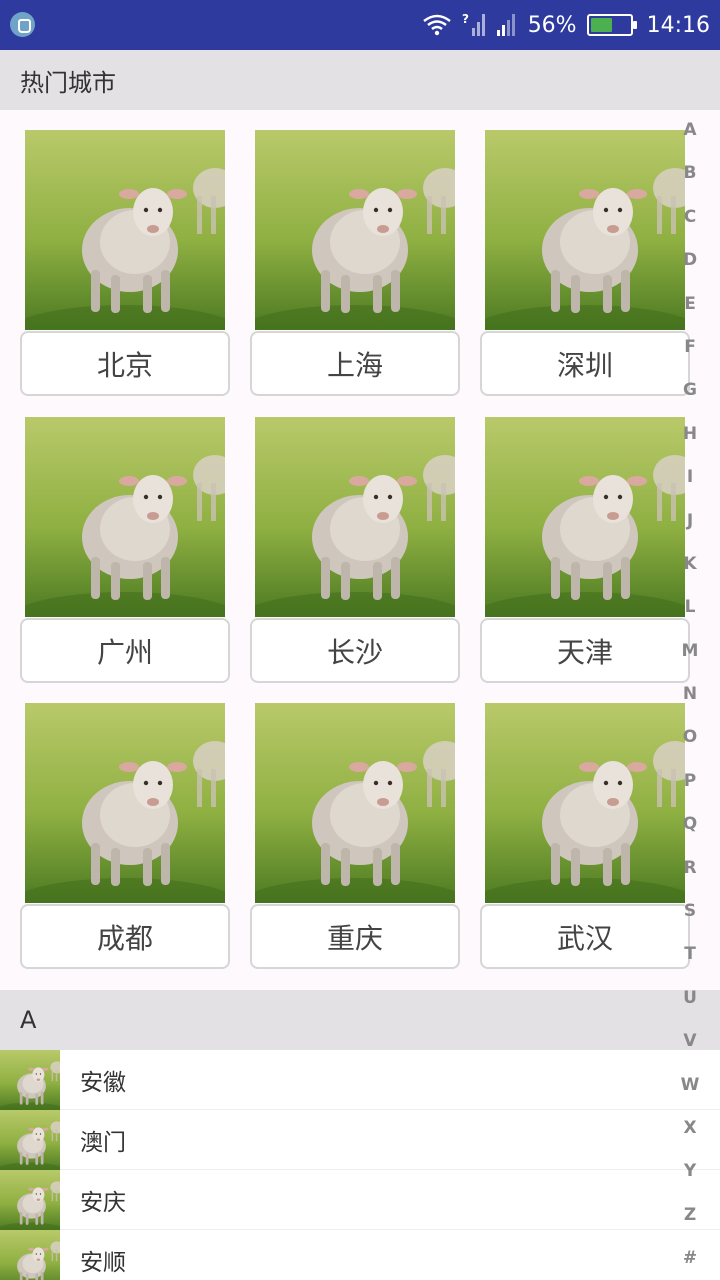  Describe the element at coordinates (689, 573) in the screenshot. I see `index-letter: K` at that location.